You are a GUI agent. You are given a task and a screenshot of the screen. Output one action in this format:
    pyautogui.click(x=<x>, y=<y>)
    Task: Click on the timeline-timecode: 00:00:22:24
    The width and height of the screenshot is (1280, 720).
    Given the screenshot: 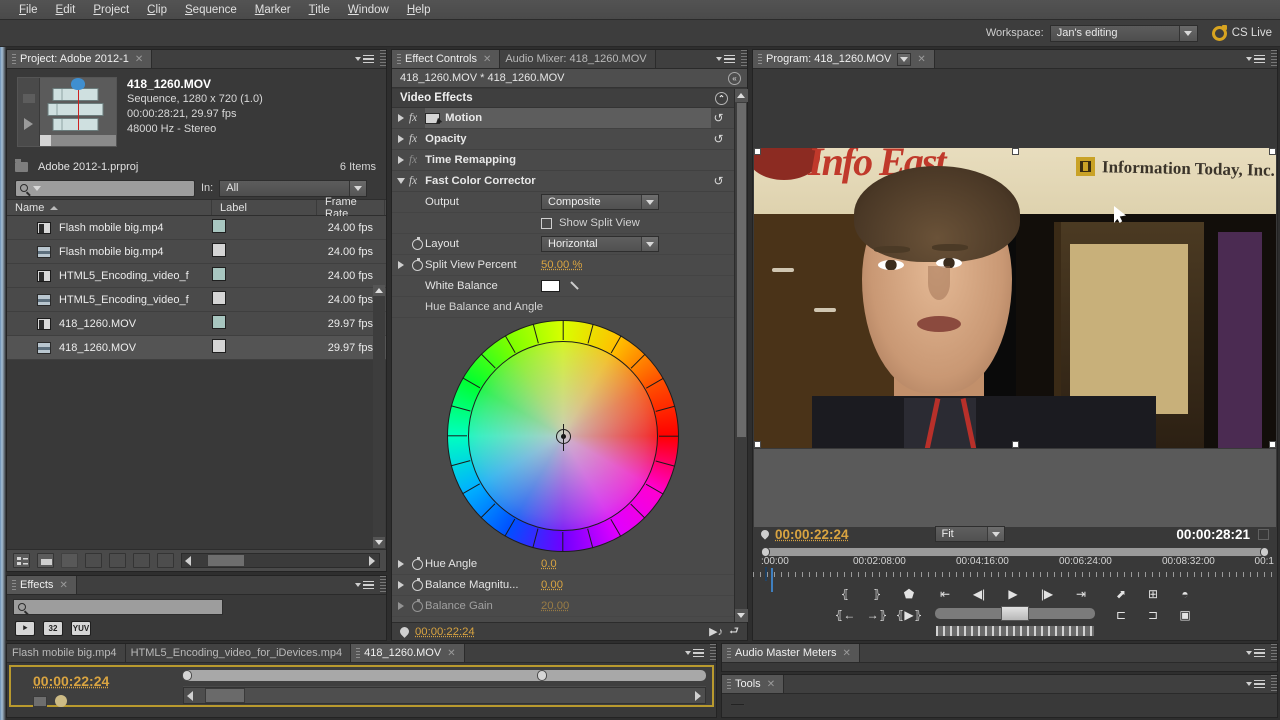 What is the action you would take?
    pyautogui.click(x=71, y=681)
    